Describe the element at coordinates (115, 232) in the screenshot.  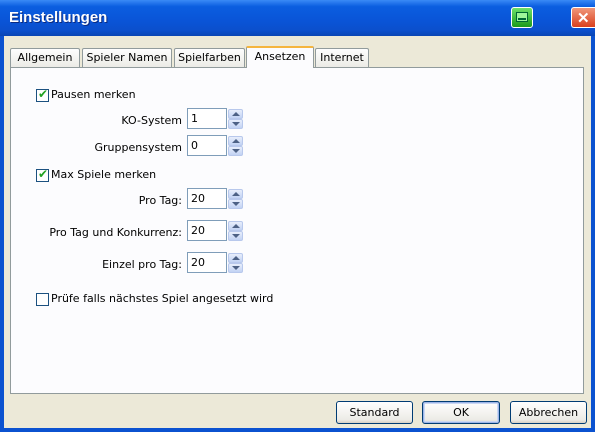
I see `pro-tag-konkurrenz-label: Pro Tag und Konkurrenz:` at that location.